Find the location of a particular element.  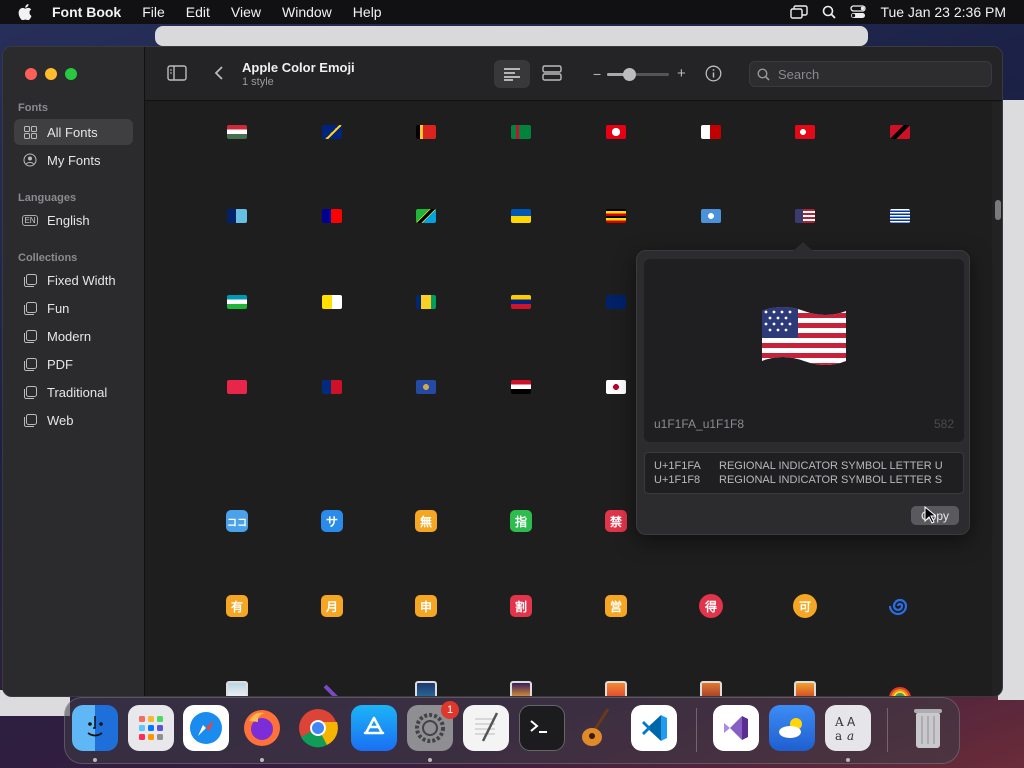

visual-studio-icon is located at coordinates (736, 728).